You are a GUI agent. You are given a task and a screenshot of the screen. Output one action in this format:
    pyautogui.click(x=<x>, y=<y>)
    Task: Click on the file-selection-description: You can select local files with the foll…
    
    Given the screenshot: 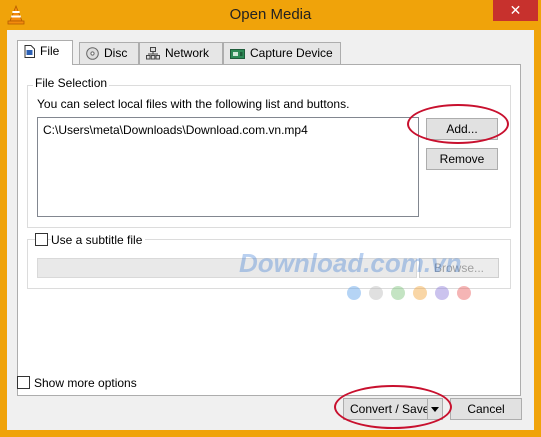 What is the action you would take?
    pyautogui.click(x=193, y=104)
    